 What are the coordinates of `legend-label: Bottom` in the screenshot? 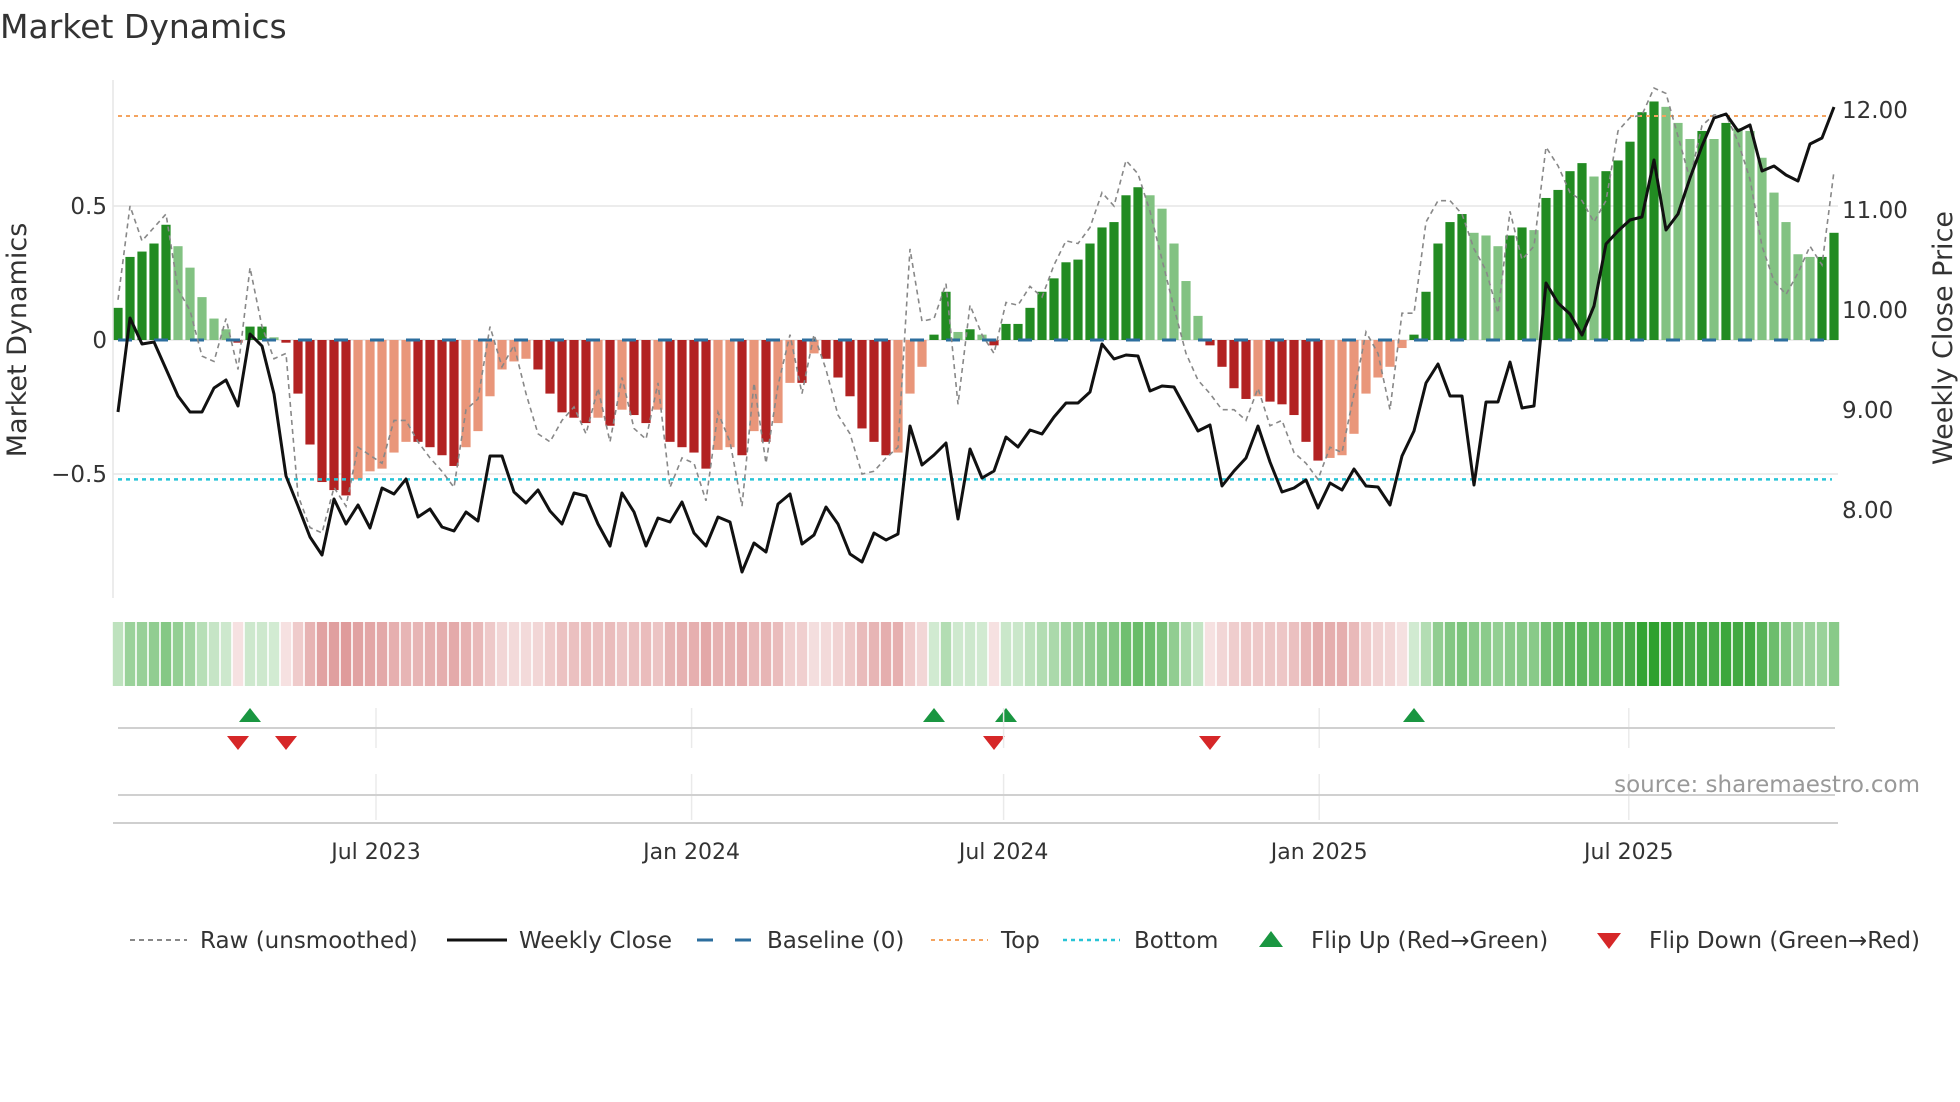 It's located at (1176, 941).